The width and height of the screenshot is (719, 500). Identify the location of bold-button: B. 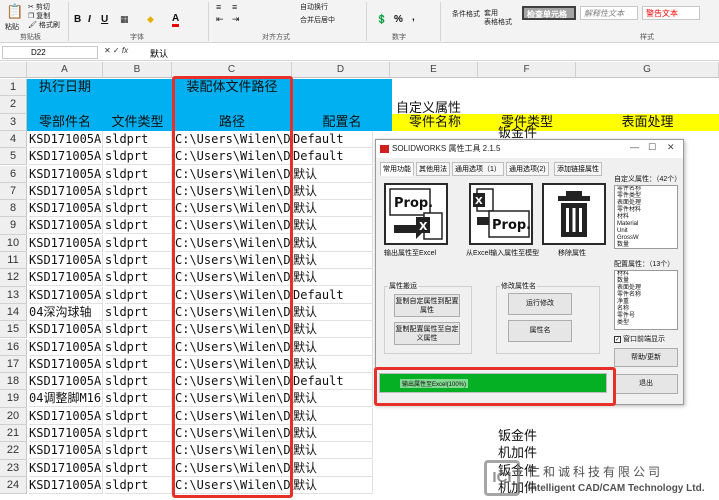
(77, 19).